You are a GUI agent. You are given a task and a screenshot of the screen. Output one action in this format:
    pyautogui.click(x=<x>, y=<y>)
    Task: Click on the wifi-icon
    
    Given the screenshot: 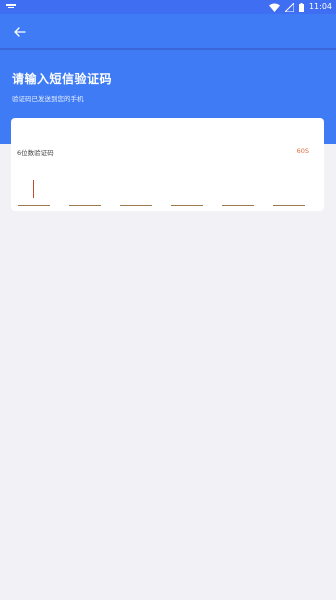 What is the action you would take?
    pyautogui.click(x=274, y=7)
    